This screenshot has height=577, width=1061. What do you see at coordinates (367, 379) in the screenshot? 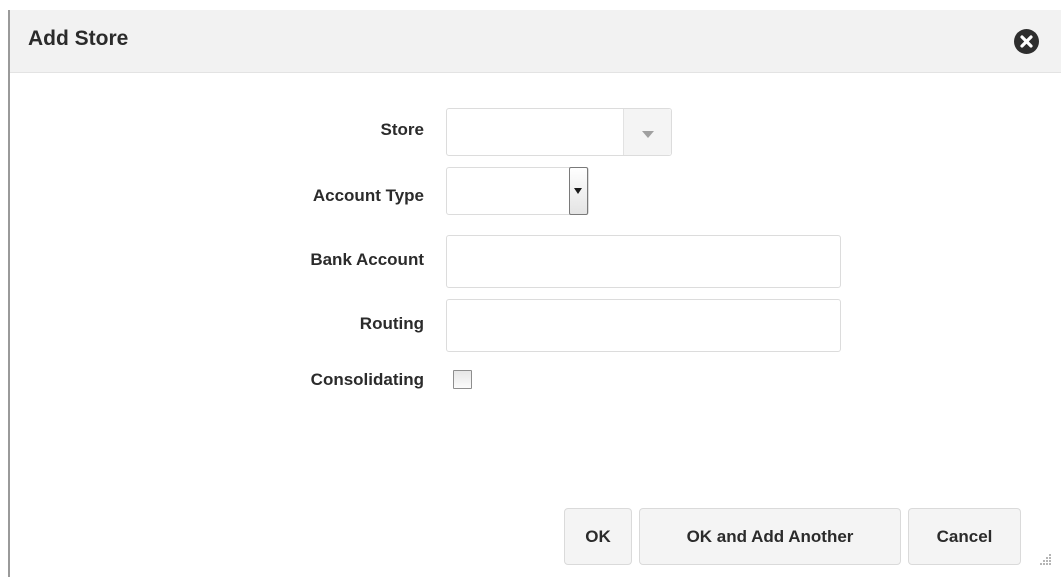
I see `consolidating-label: Consolidating` at bounding box center [367, 379].